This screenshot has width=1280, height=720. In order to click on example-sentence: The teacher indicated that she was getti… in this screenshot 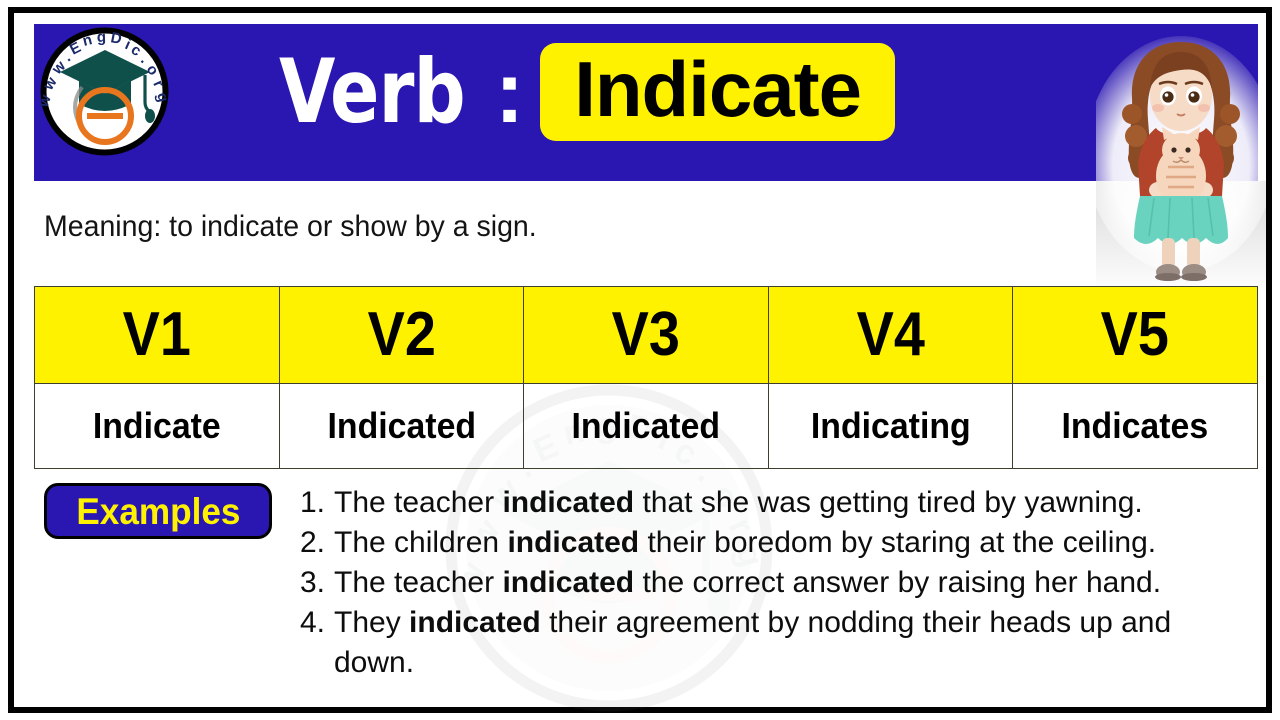, I will do `click(738, 502)`.